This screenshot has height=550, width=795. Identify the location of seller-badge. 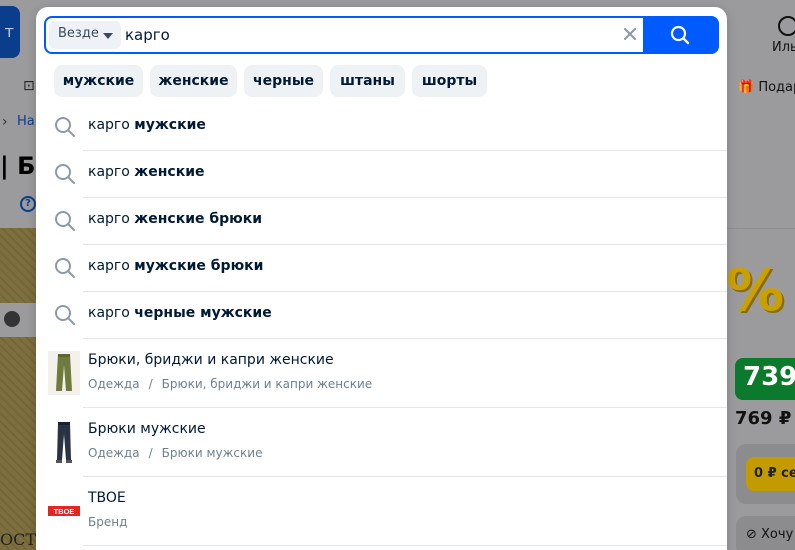
(18, 320).